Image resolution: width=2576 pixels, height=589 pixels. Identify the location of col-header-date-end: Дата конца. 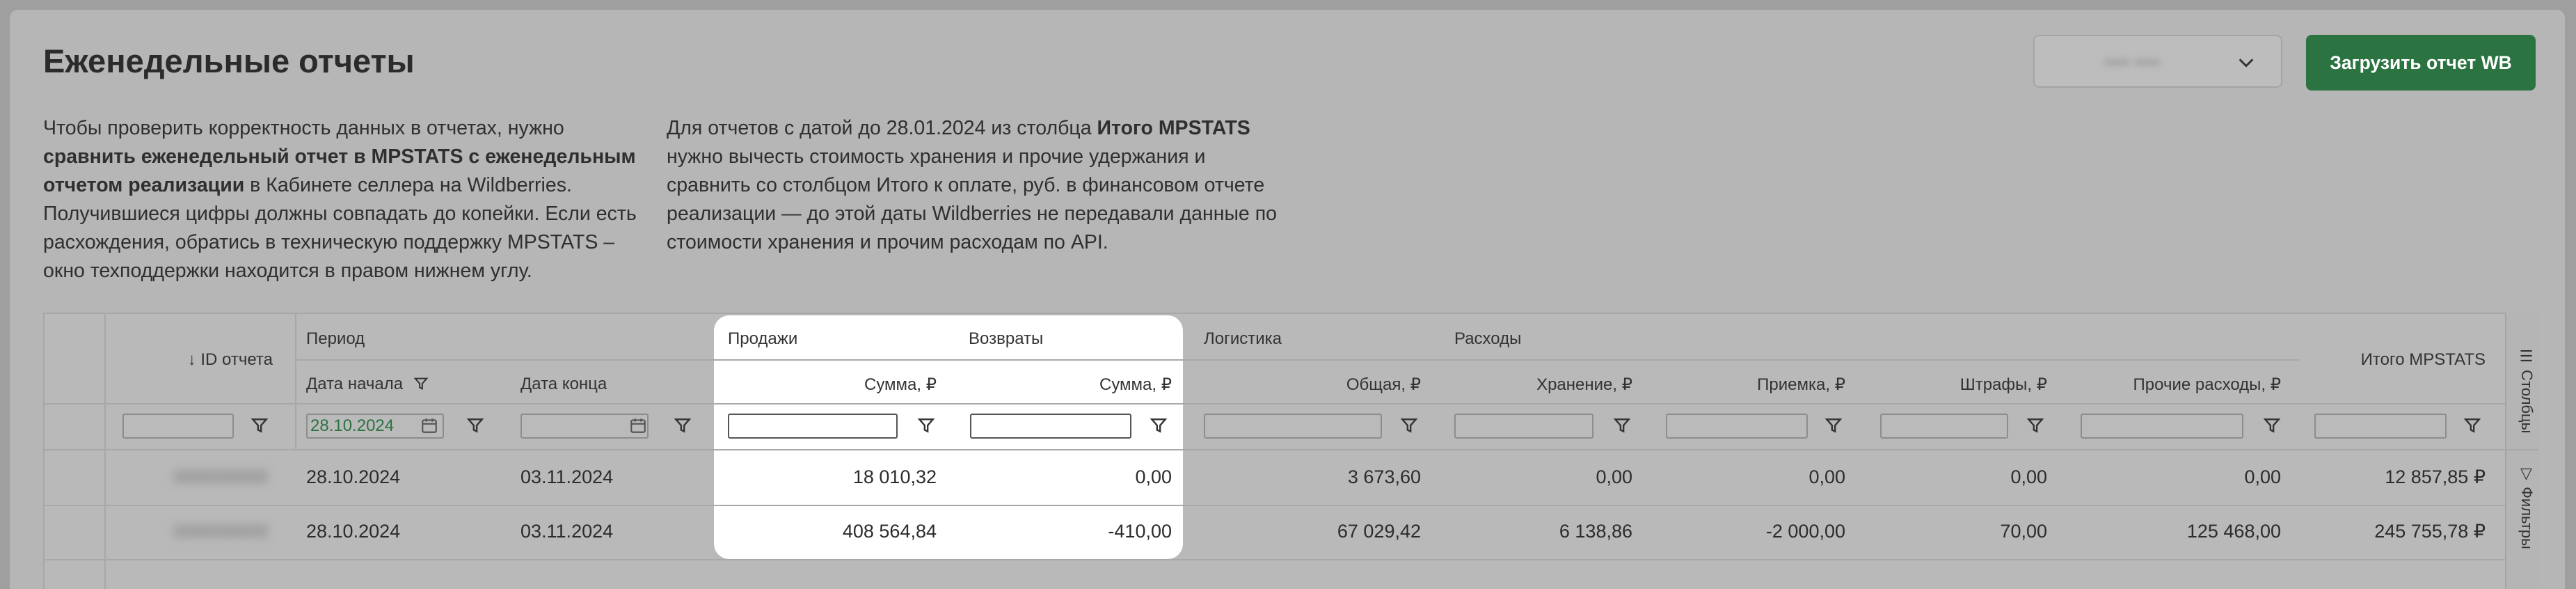
(563, 384).